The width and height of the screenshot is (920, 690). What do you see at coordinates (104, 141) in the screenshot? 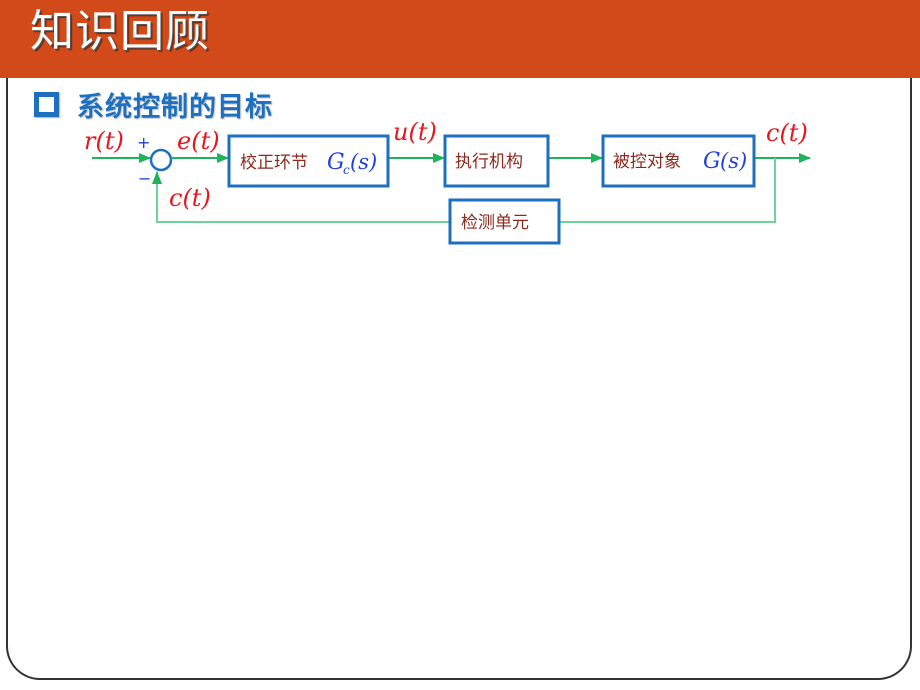
I see `signal-input-label: r(t)` at bounding box center [104, 141].